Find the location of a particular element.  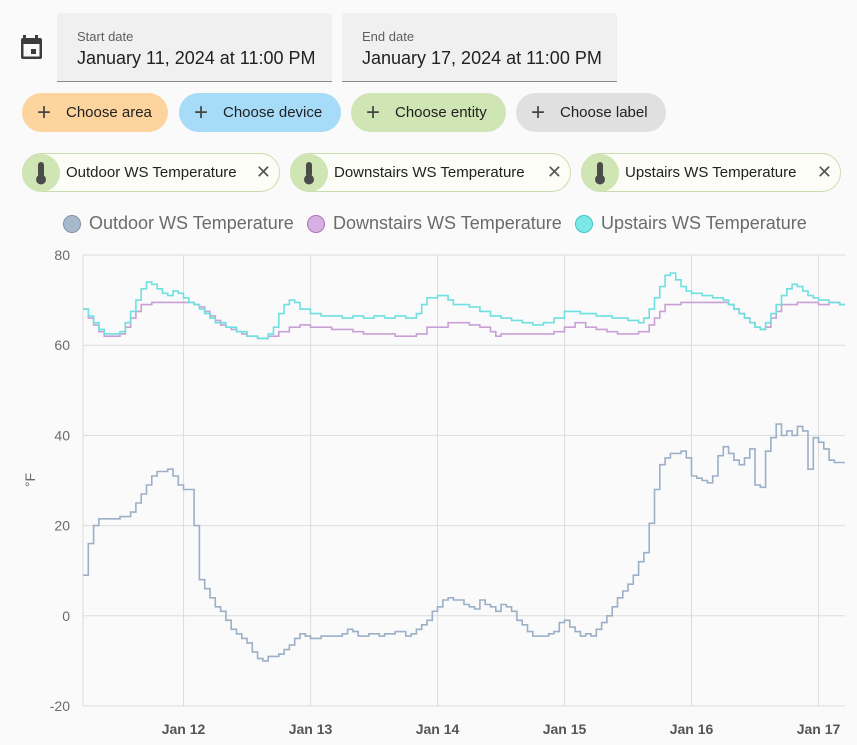

calendar-icon is located at coordinates (32, 47).